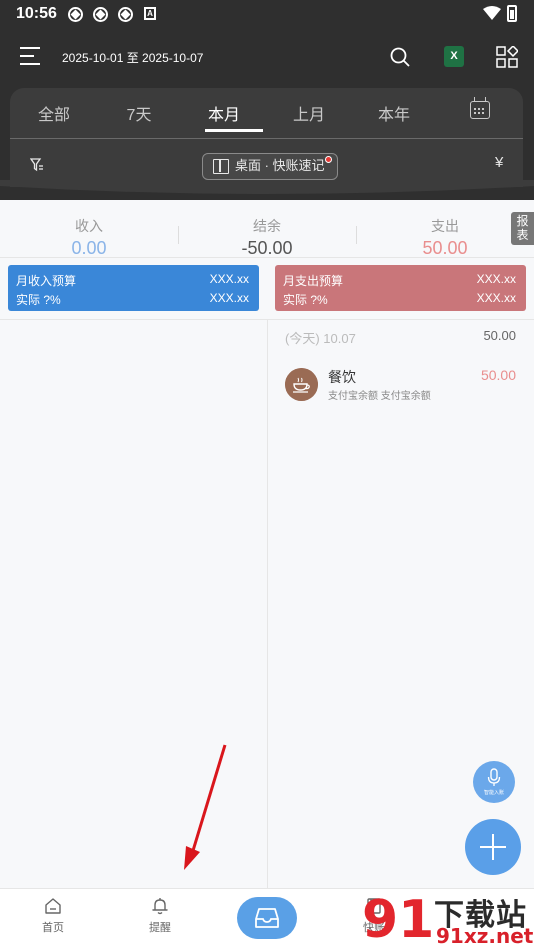 The image size is (534, 950). Describe the element at coordinates (499, 162) in the screenshot. I see `currency-icon: ¥` at that location.